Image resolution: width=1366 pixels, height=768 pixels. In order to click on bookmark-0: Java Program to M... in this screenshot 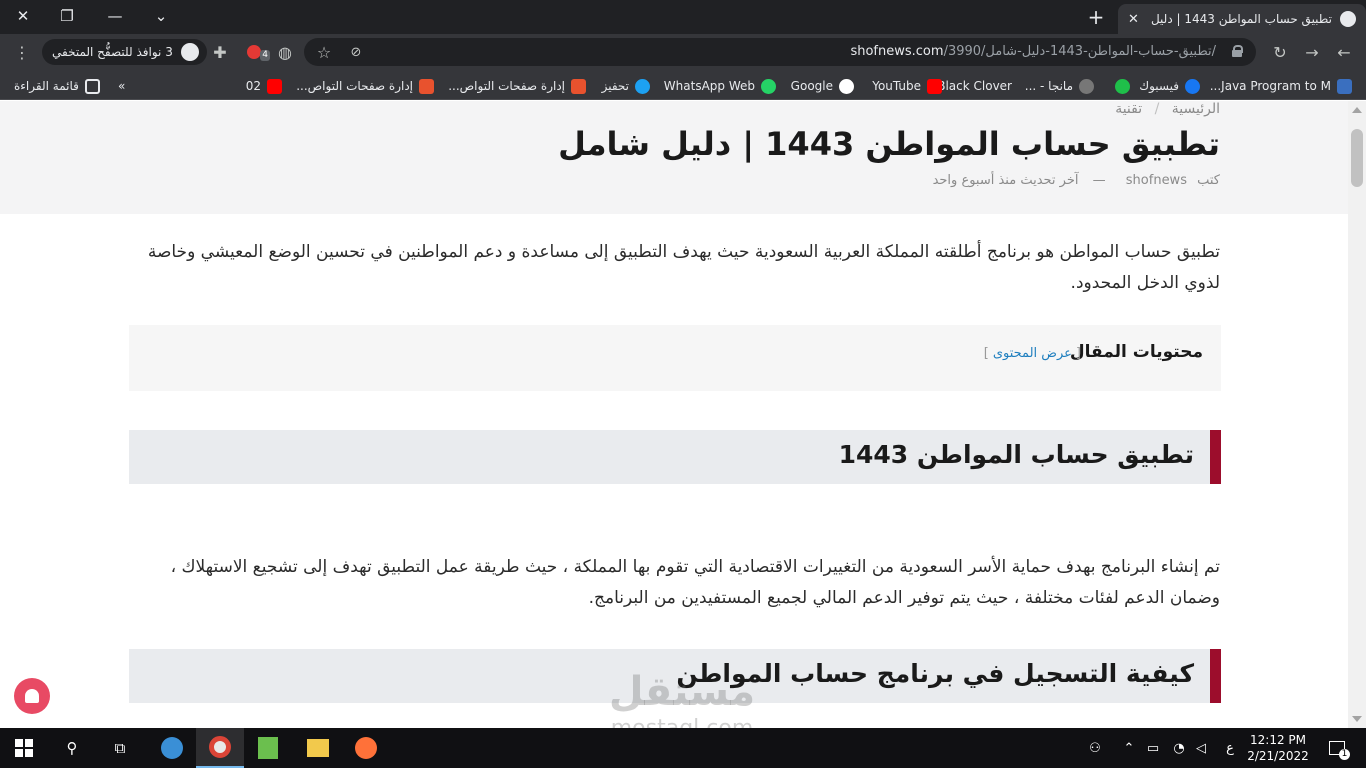, I will do `click(1281, 86)`.